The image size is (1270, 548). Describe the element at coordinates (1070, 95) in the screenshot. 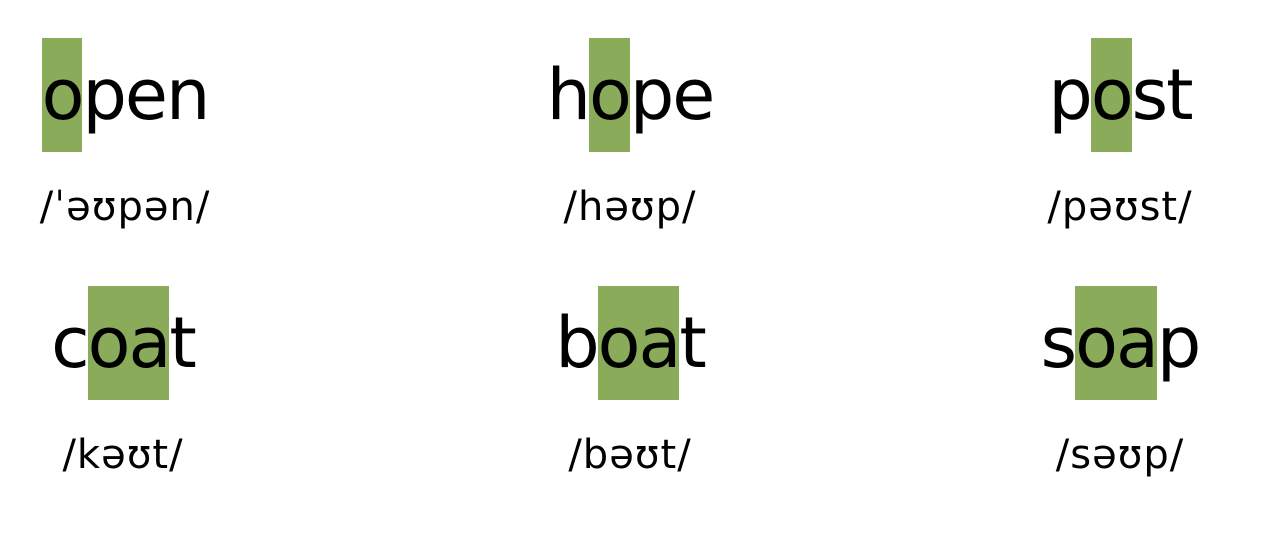

I see `word-prefix: p` at that location.